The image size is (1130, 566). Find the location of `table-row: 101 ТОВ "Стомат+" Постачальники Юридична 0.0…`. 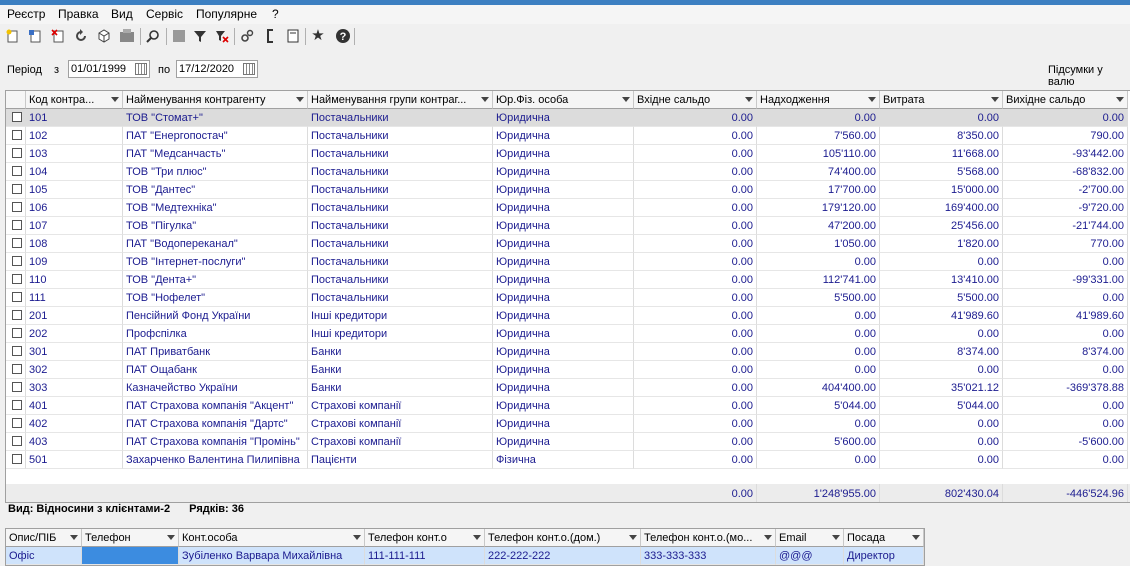

table-row: 101 ТОВ "Стомат+" Постачальники Юридична 0.0… is located at coordinates (568, 118).